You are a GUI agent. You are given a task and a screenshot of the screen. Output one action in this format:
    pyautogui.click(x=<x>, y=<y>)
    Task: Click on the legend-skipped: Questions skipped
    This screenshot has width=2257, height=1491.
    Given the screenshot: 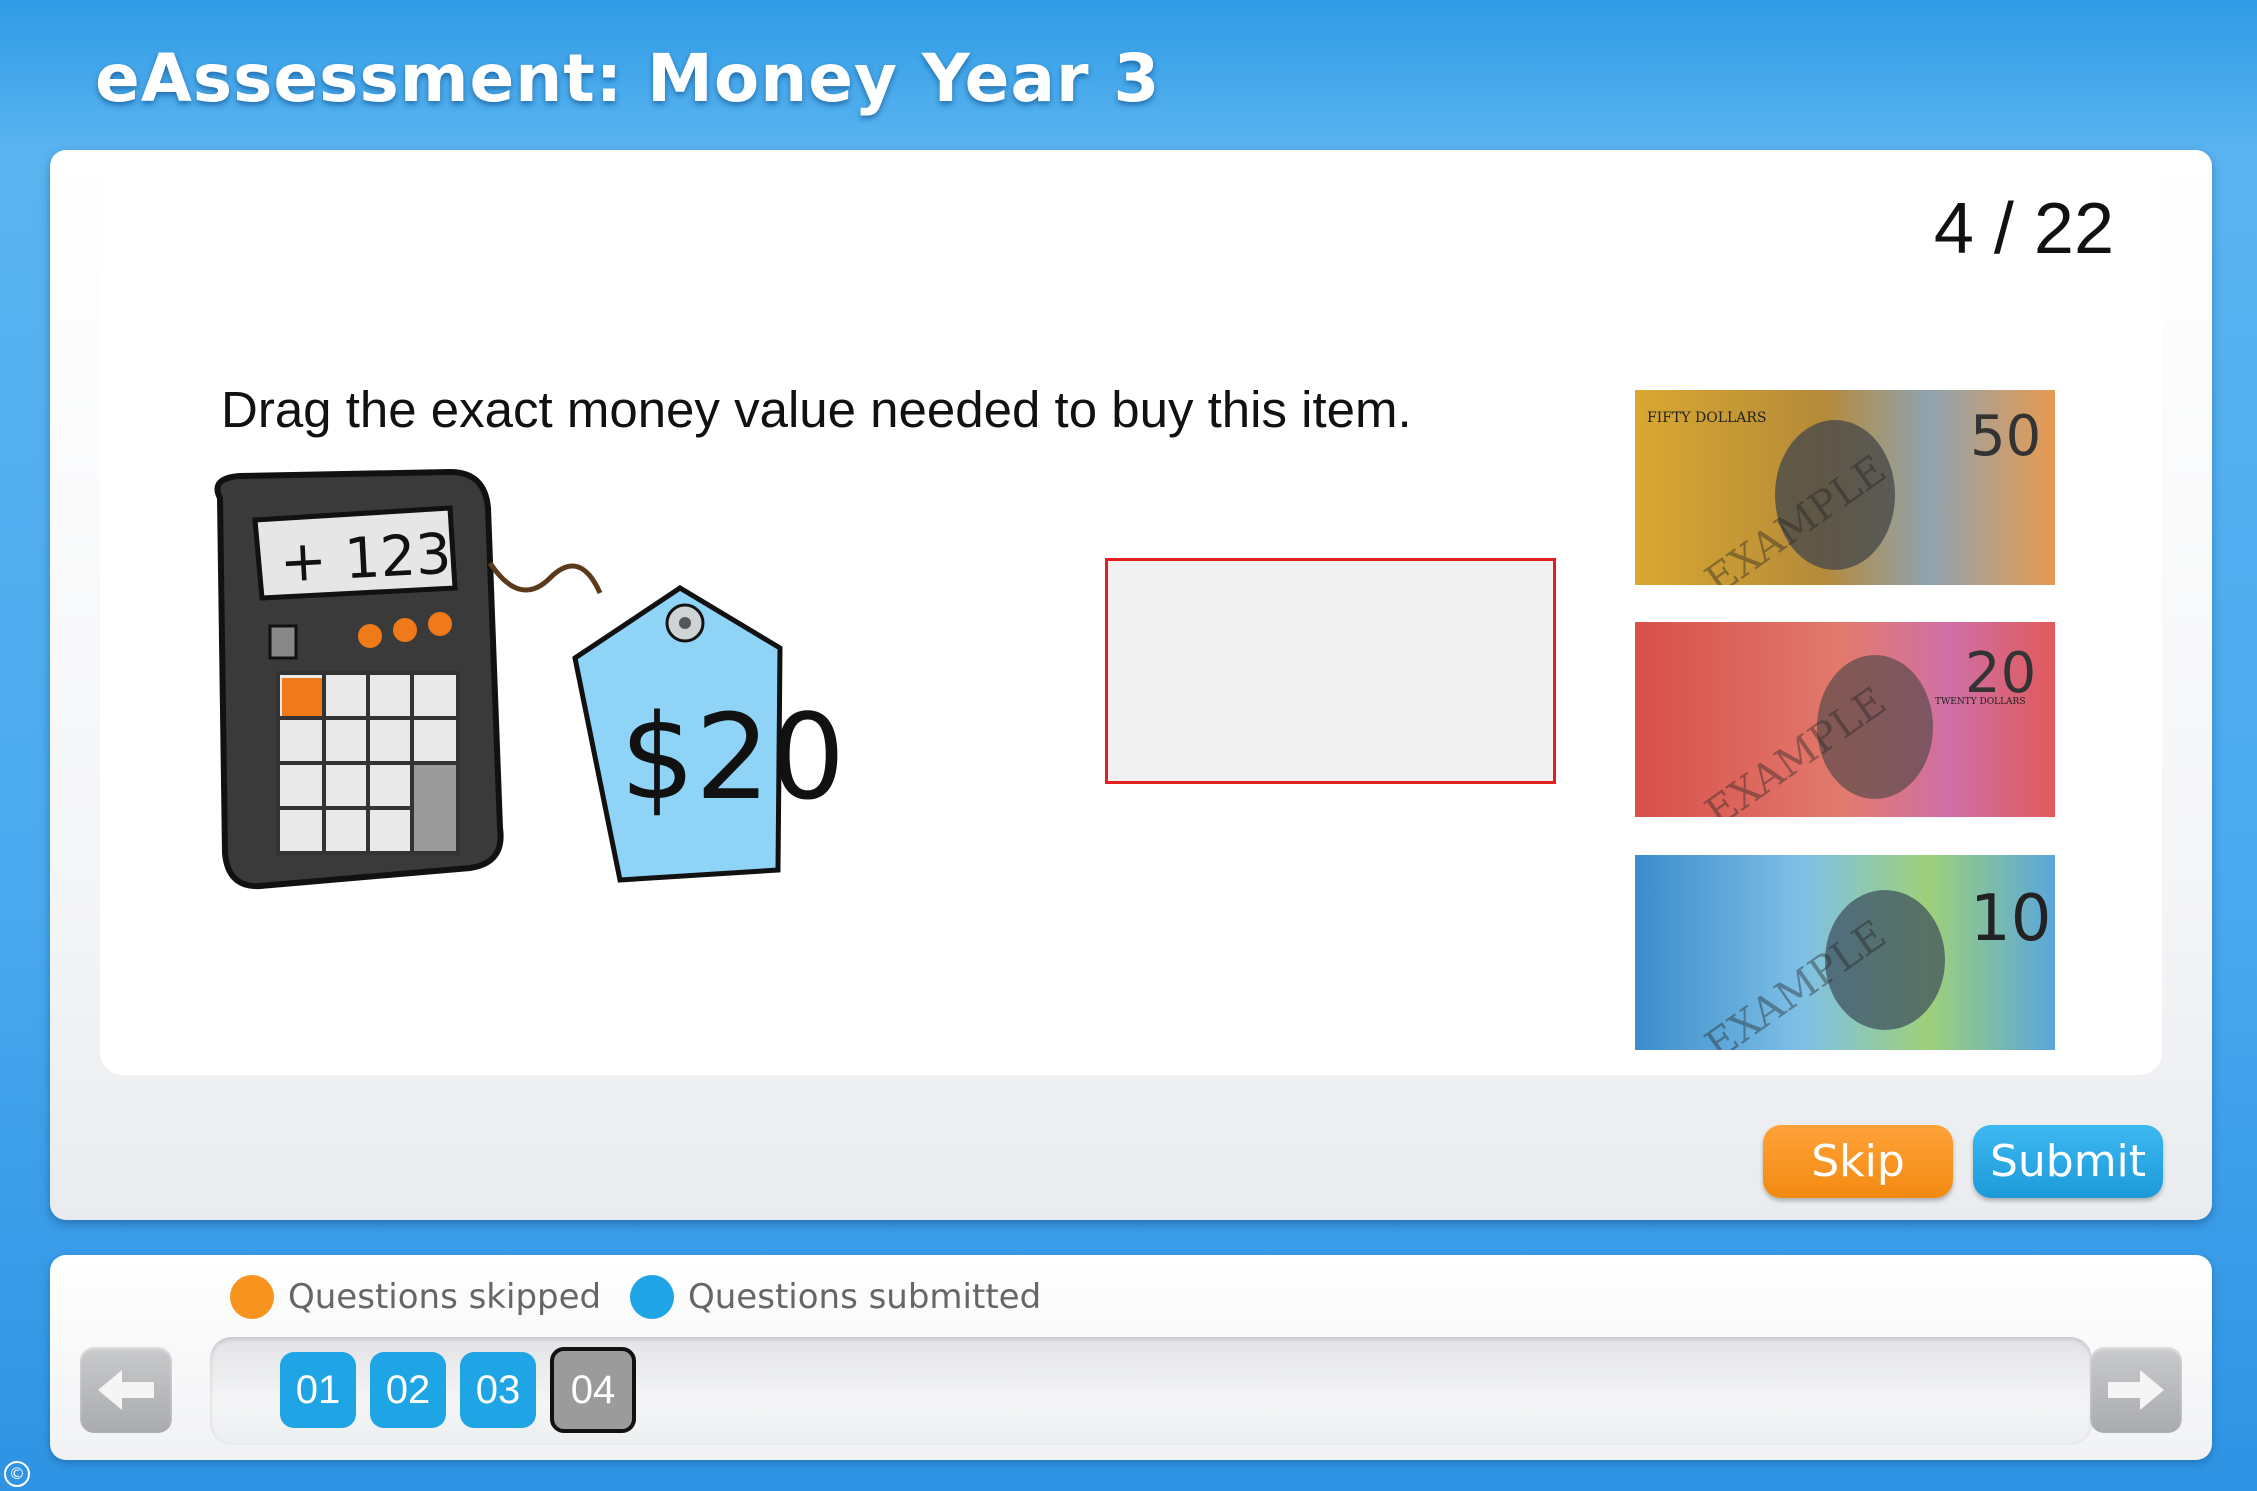 What is the action you would take?
    pyautogui.click(x=415, y=1297)
    